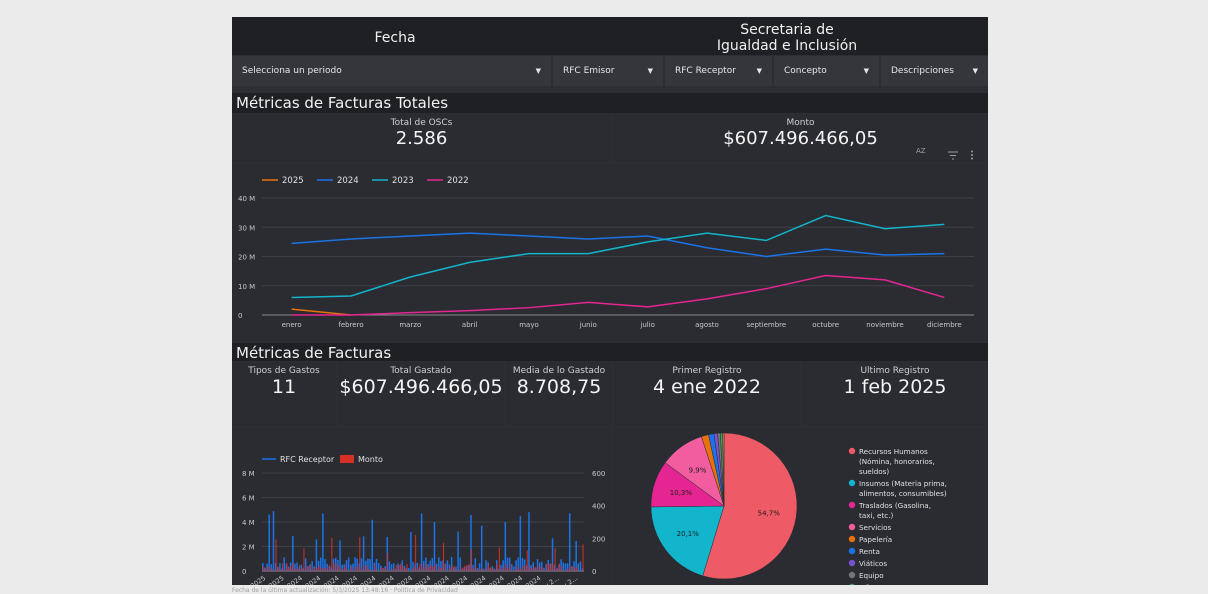 The image size is (1208, 594). What do you see at coordinates (421, 138) in the screenshot?
I see `kpi-total-oscs-value: 2.586` at bounding box center [421, 138].